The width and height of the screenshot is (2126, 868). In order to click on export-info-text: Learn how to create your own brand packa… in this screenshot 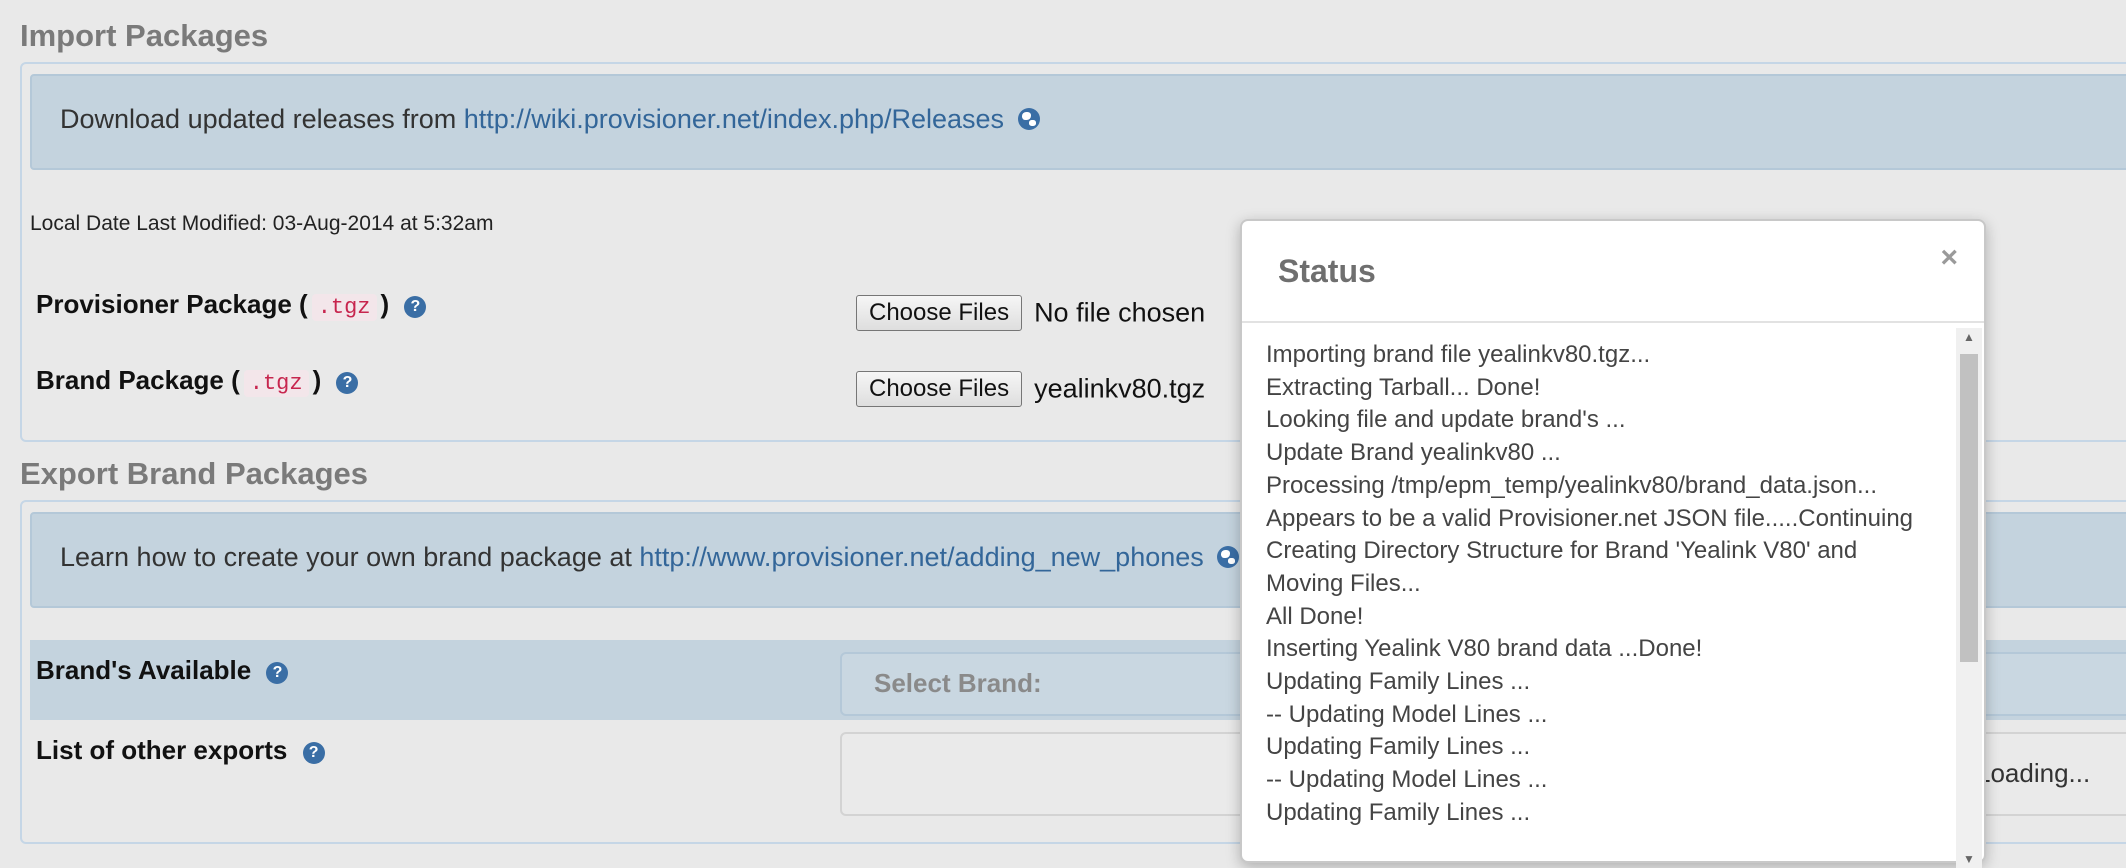, I will do `click(346, 557)`.